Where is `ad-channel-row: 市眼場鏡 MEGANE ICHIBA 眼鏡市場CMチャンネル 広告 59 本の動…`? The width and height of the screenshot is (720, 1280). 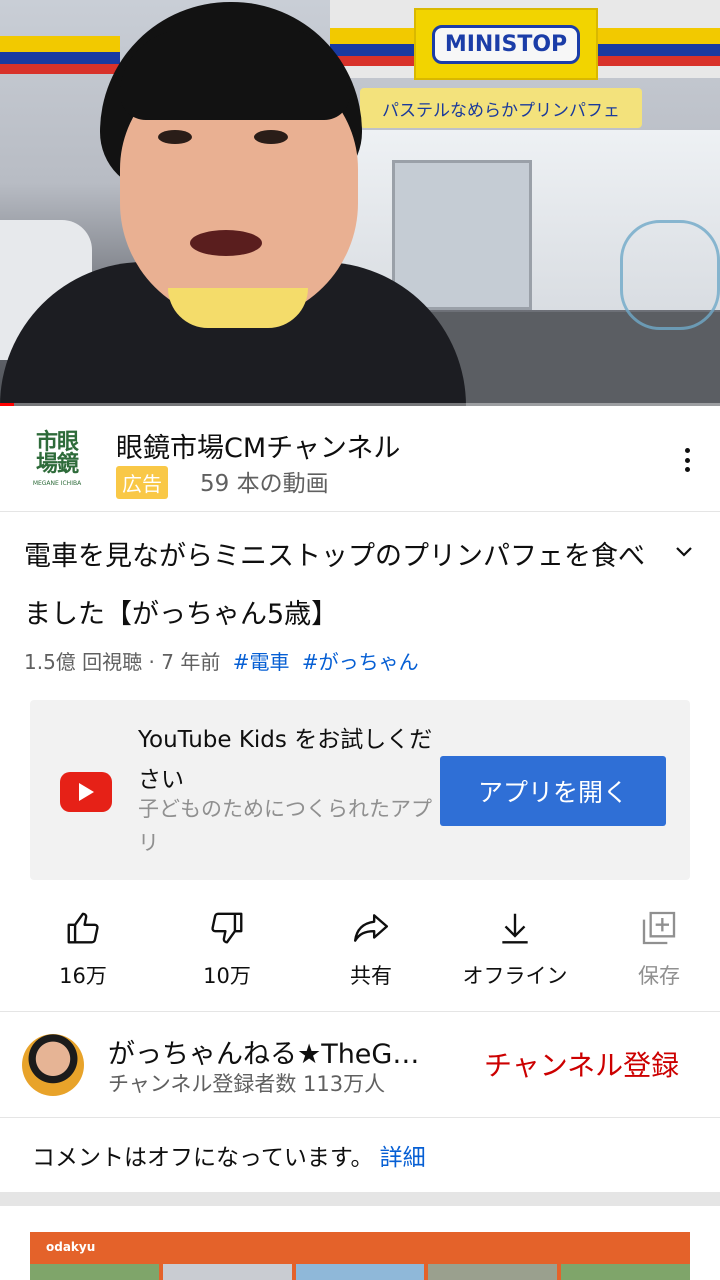 ad-channel-row: 市眼場鏡 MEGANE ICHIBA 眼鏡市場CMチャンネル 広告 59 本の動… is located at coordinates (360, 459).